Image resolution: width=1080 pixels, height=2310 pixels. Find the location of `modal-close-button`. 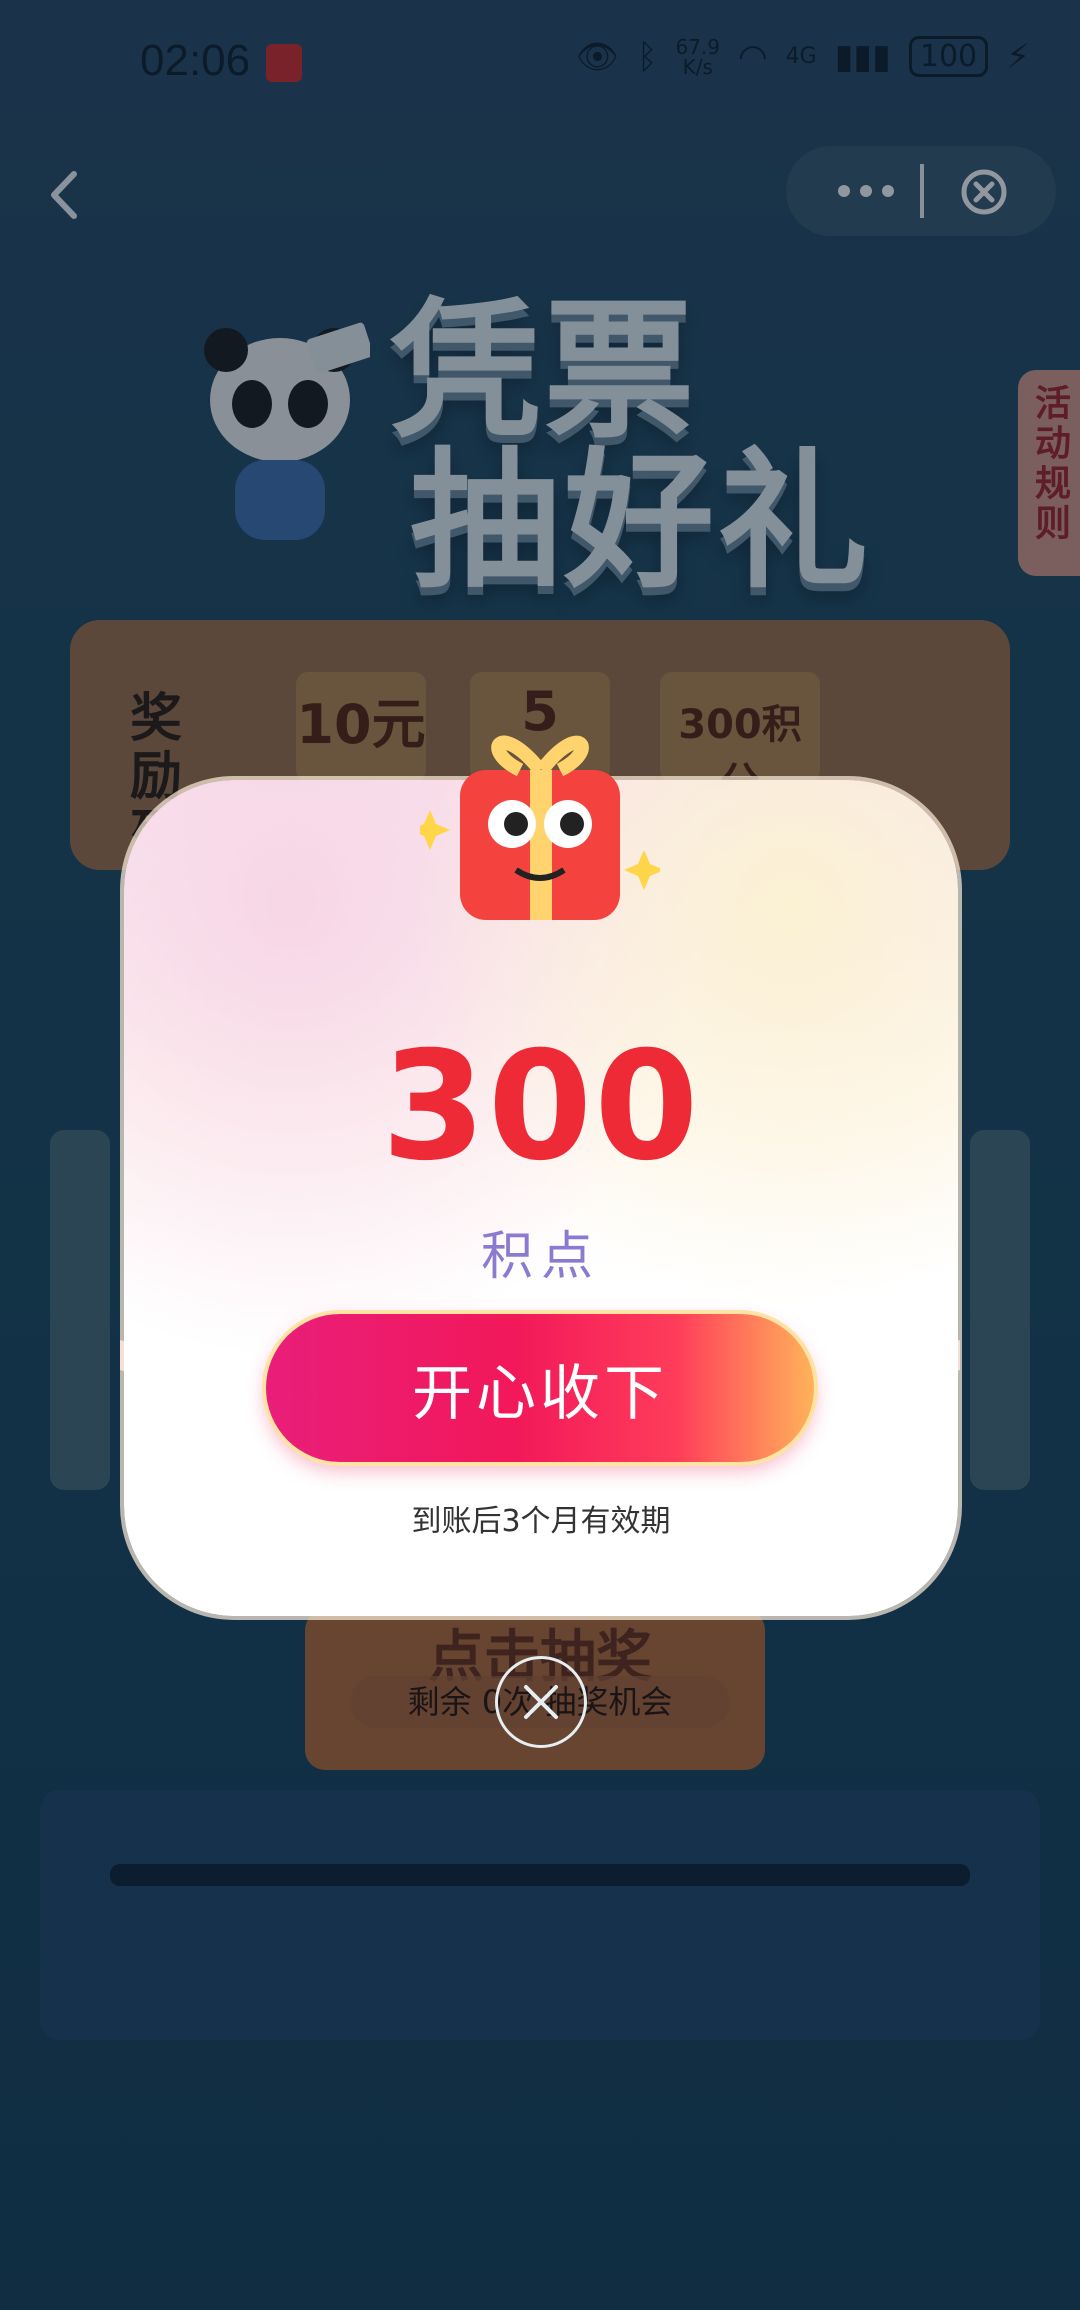

modal-close-button is located at coordinates (541, 1702).